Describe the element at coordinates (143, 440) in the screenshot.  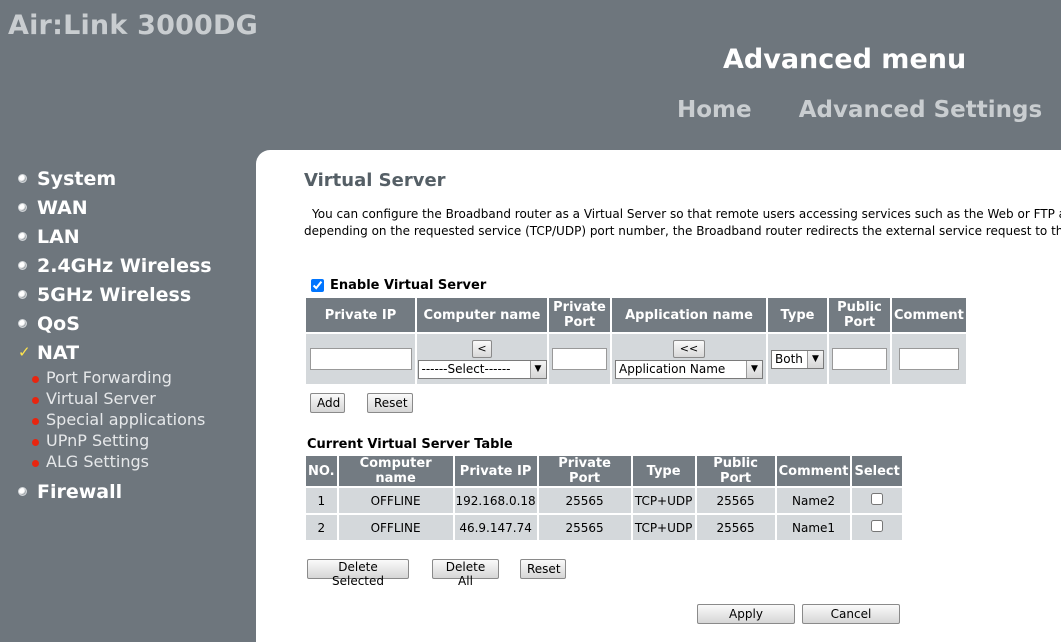
I see `submenu-upnp-setting: UPnP Setting` at that location.